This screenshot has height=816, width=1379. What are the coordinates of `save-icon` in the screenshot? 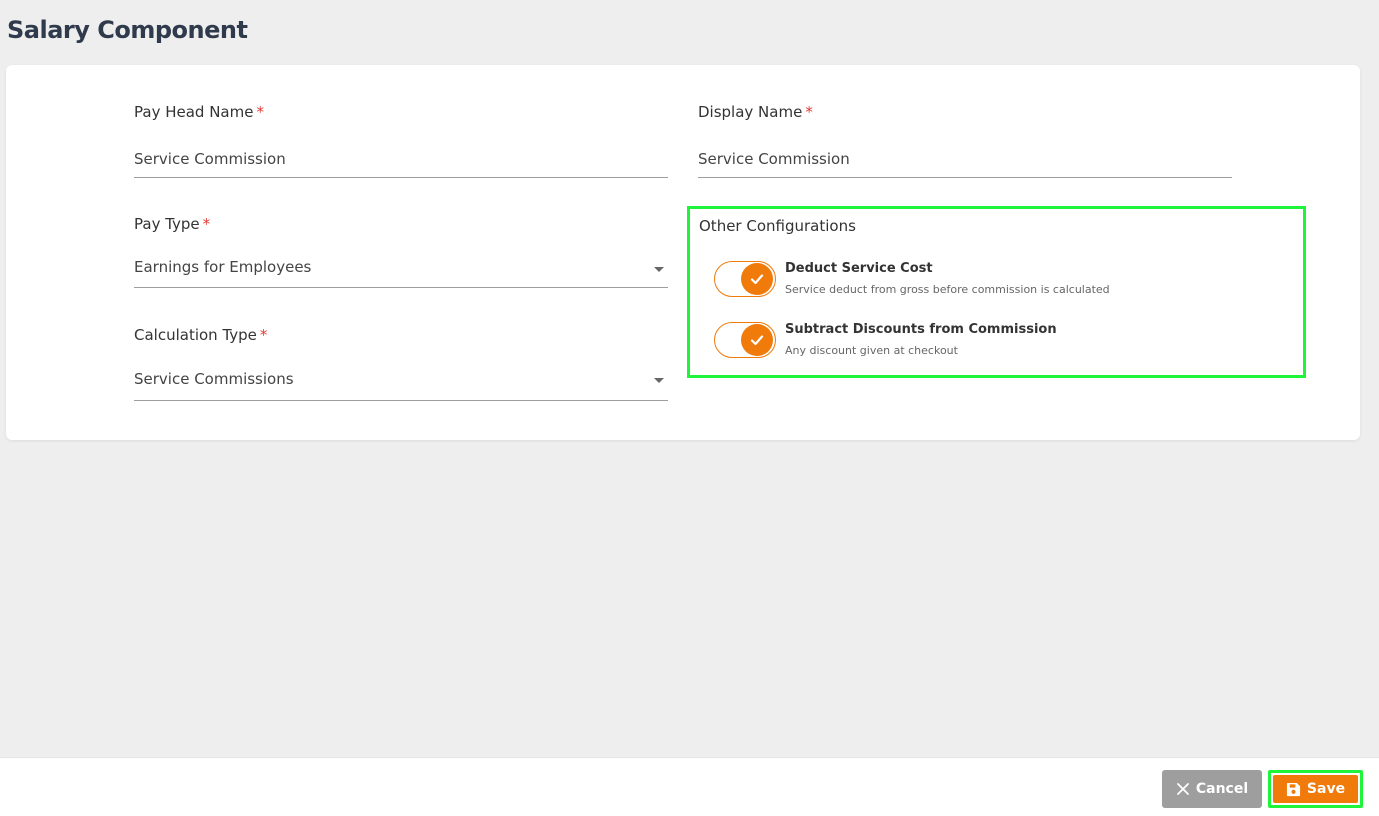 It's located at (1293, 789).